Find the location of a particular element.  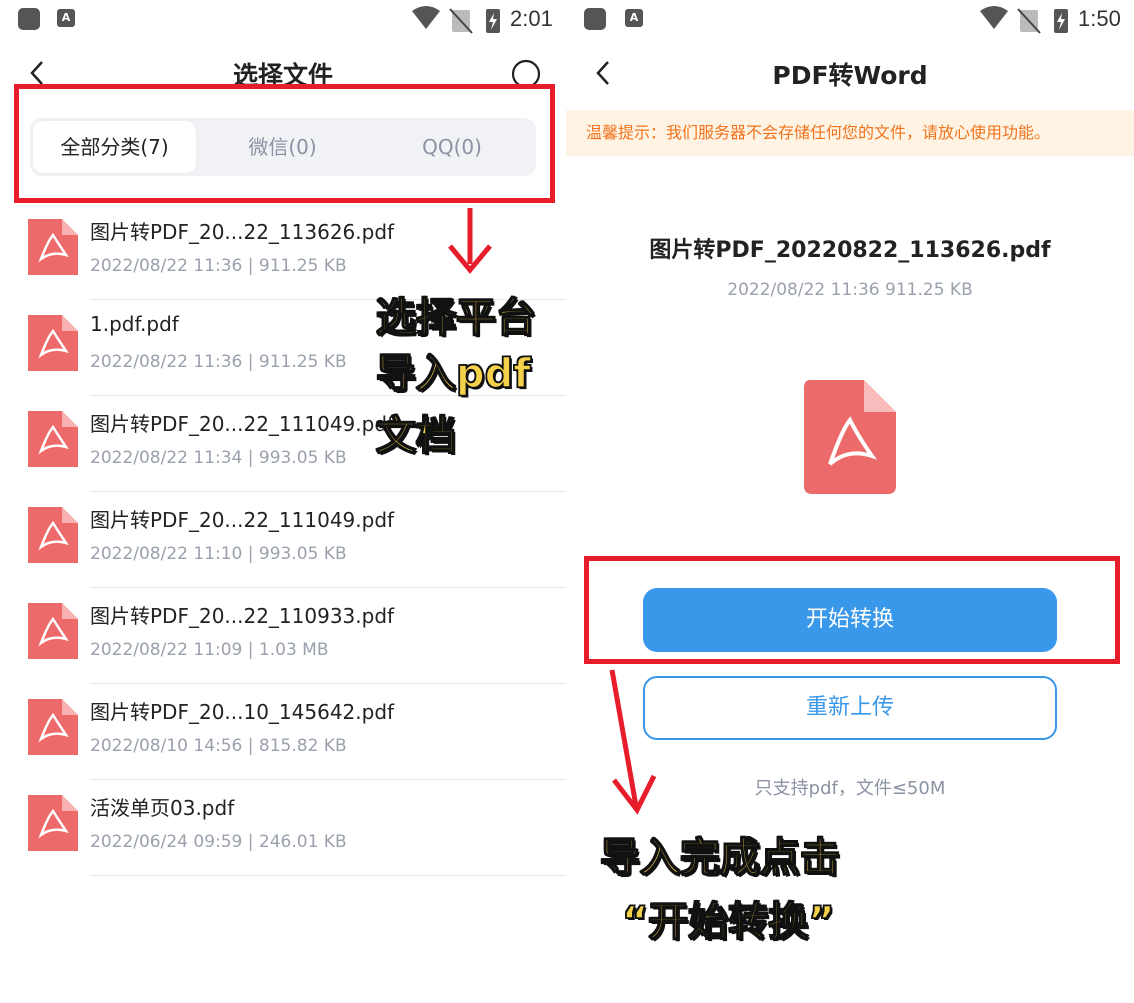

file-name: 图片转PDF_20...22_110933.pdf is located at coordinates (242, 616).